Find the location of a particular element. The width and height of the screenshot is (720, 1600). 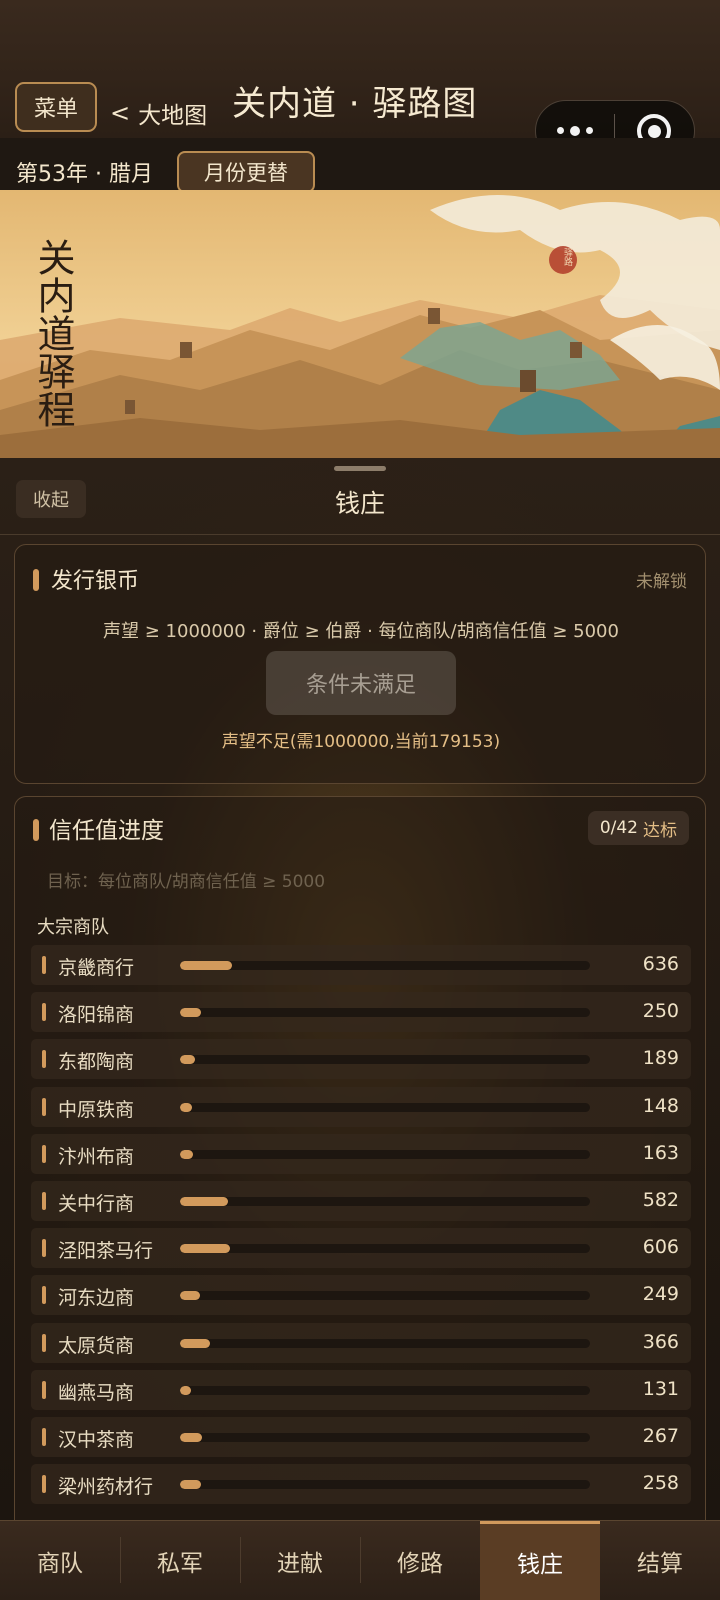

trust-value: 258 is located at coordinates (660, 1483).